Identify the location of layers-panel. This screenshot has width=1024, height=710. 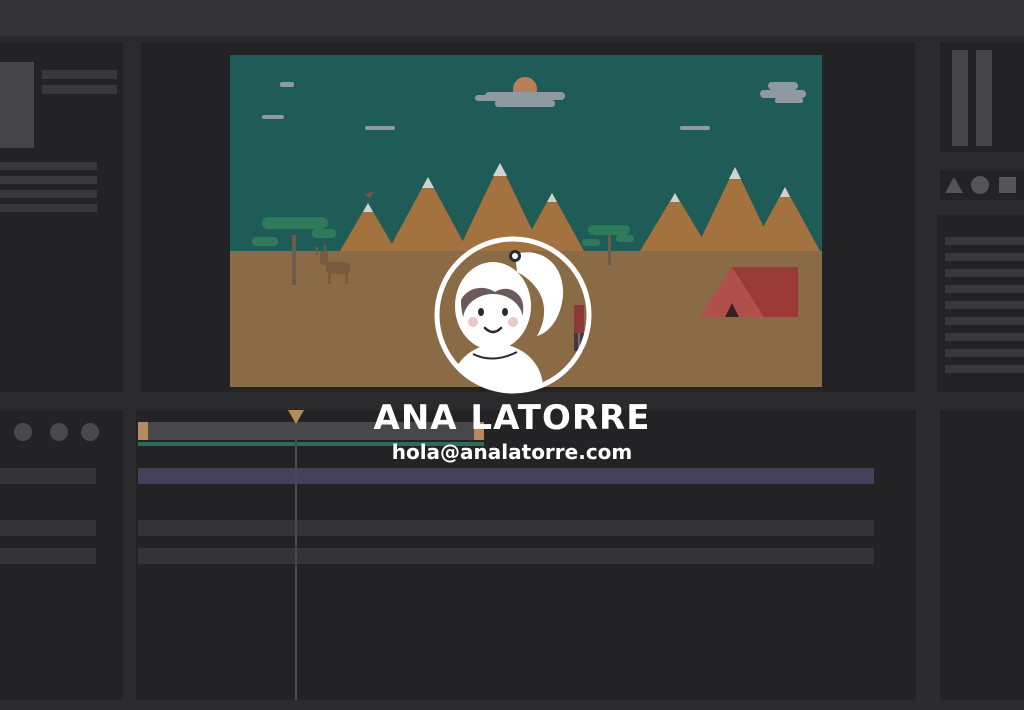
(980, 303).